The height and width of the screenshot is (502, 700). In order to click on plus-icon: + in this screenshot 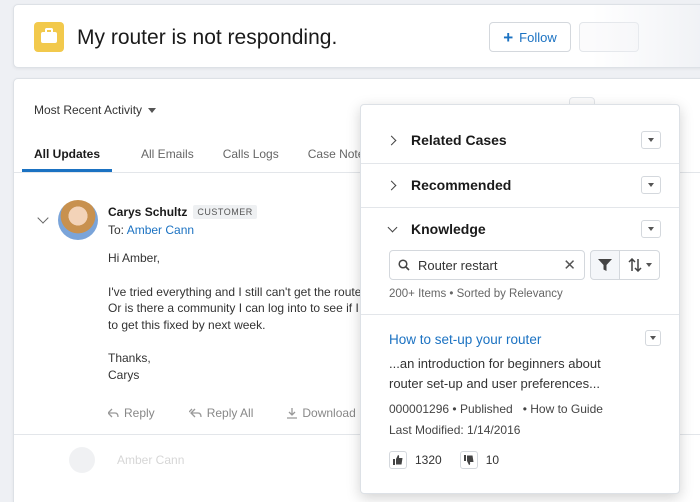, I will do `click(508, 37)`.